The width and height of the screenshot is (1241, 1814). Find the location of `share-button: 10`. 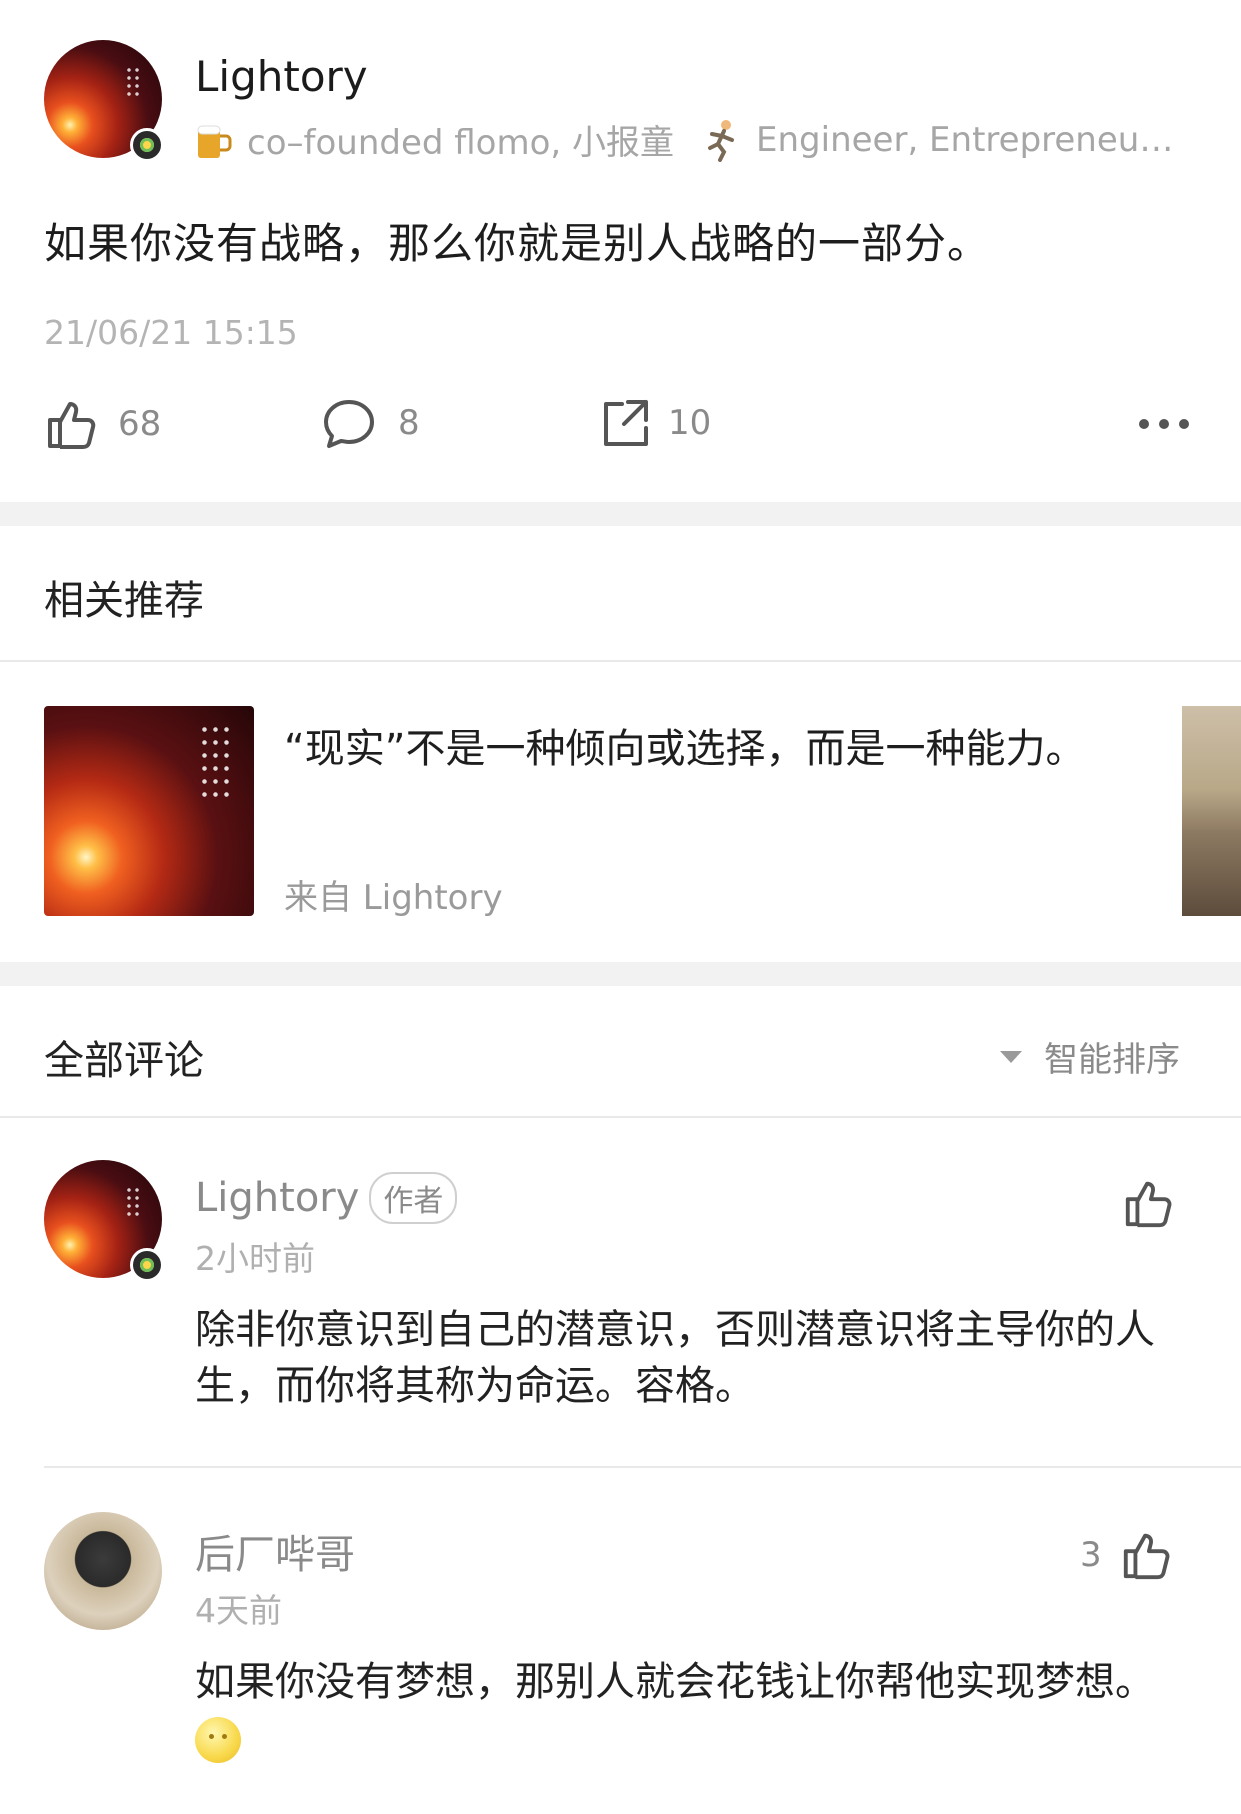

share-button: 10 is located at coordinates (654, 423).